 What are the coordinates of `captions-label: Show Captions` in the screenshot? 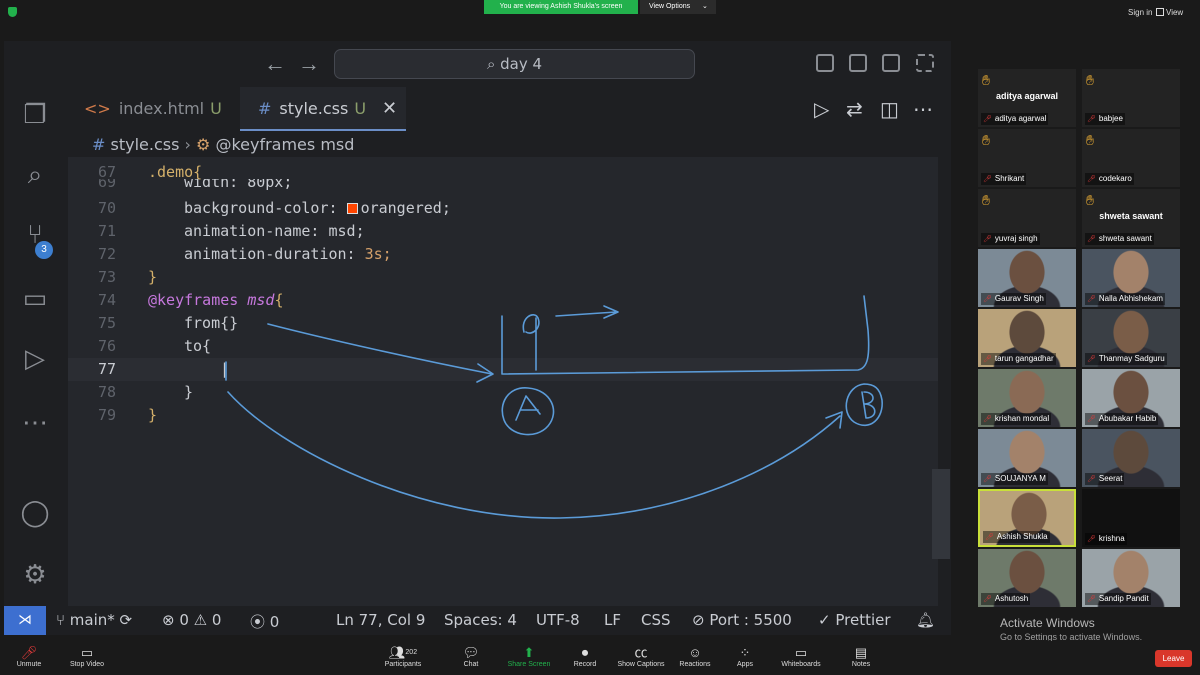 It's located at (641, 664).